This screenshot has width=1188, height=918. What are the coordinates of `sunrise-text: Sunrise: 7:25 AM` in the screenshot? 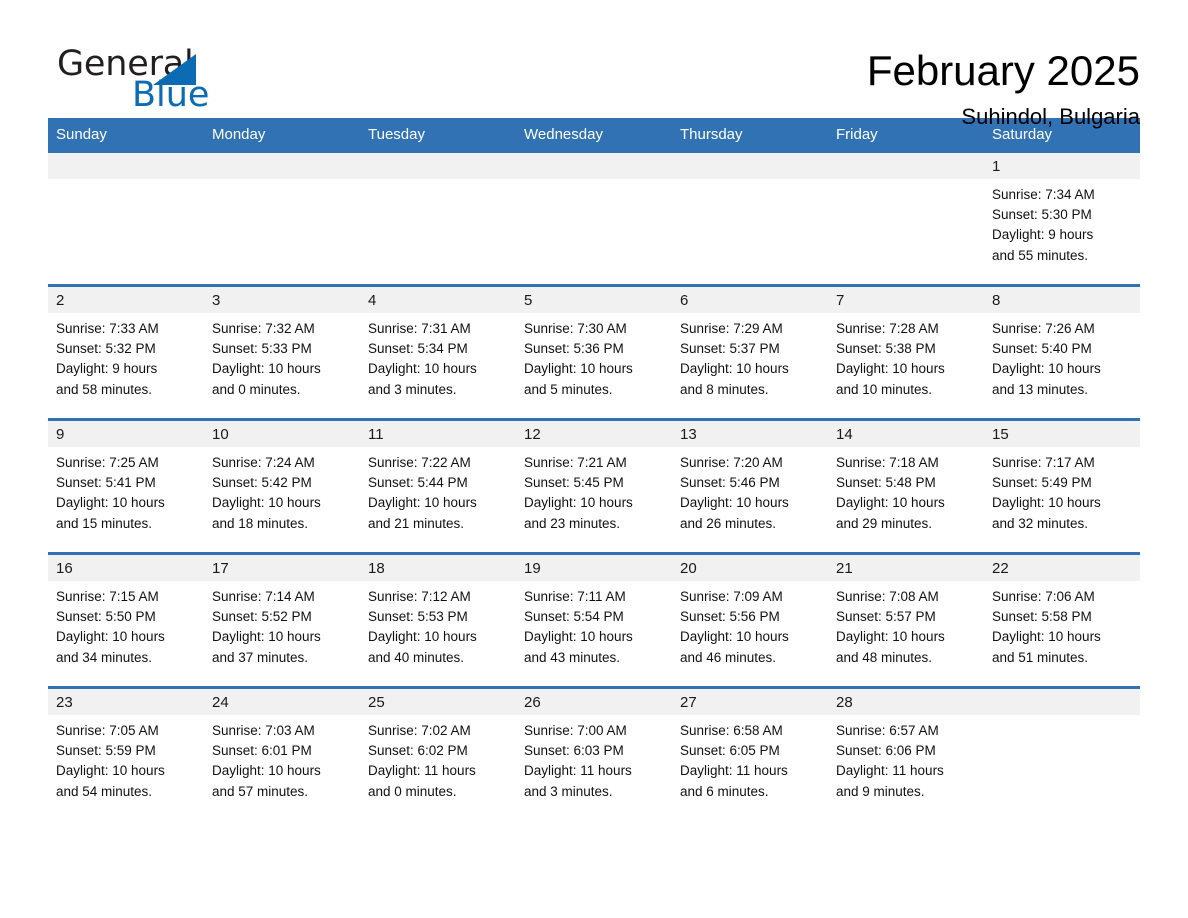 It's located at (107, 462).